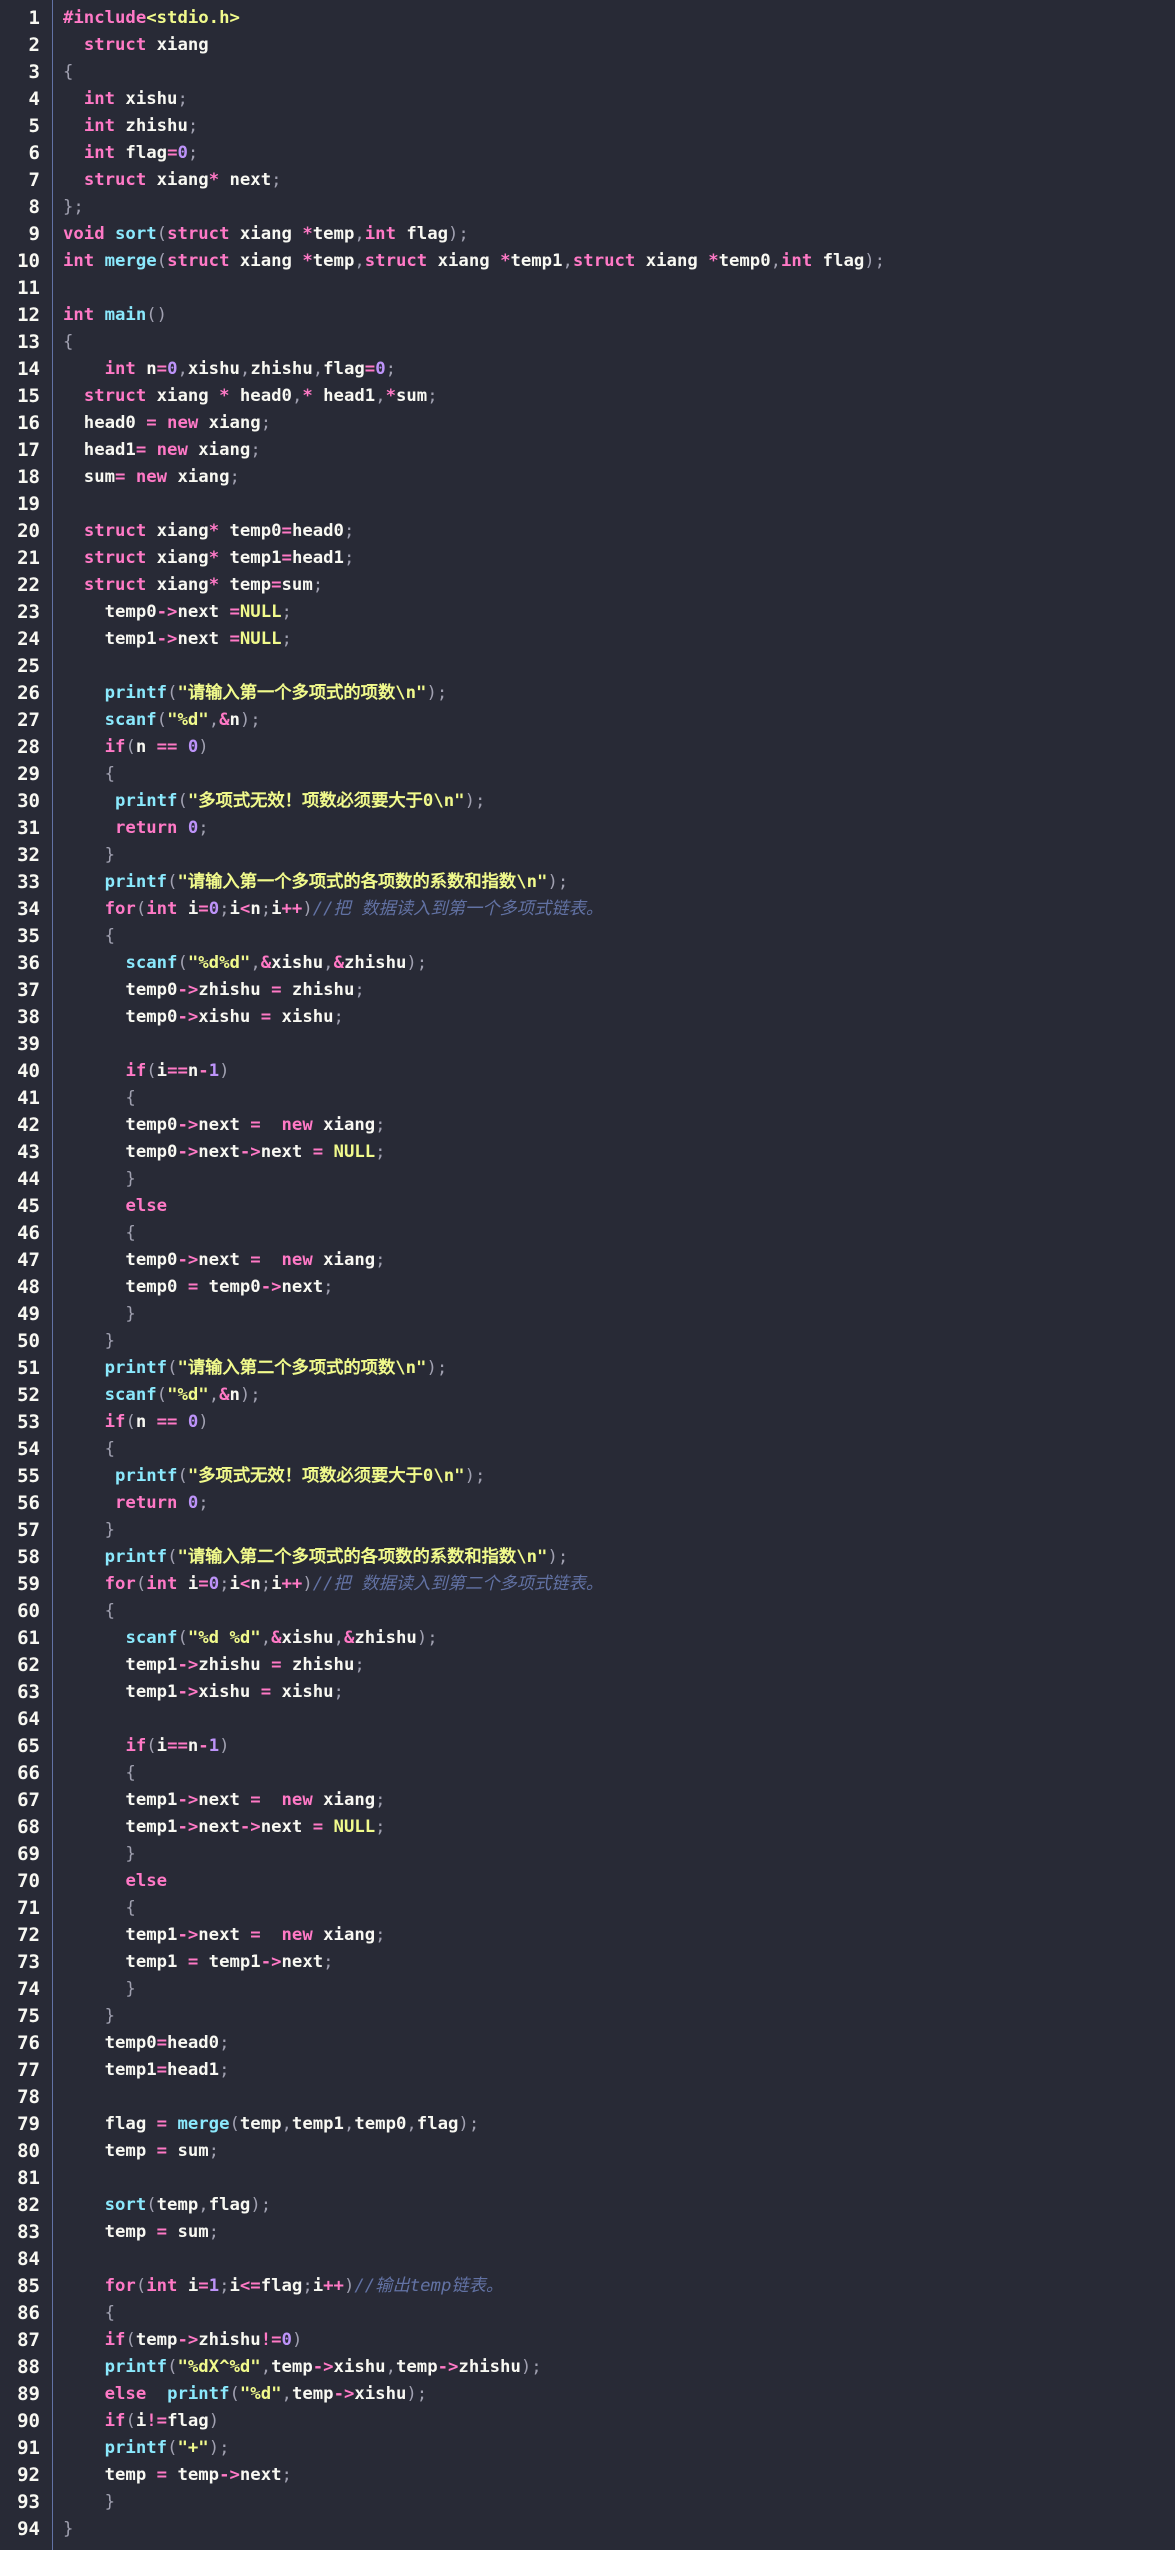  What do you see at coordinates (587, 45) in the screenshot?
I see `code-line: 2 struct xiang` at bounding box center [587, 45].